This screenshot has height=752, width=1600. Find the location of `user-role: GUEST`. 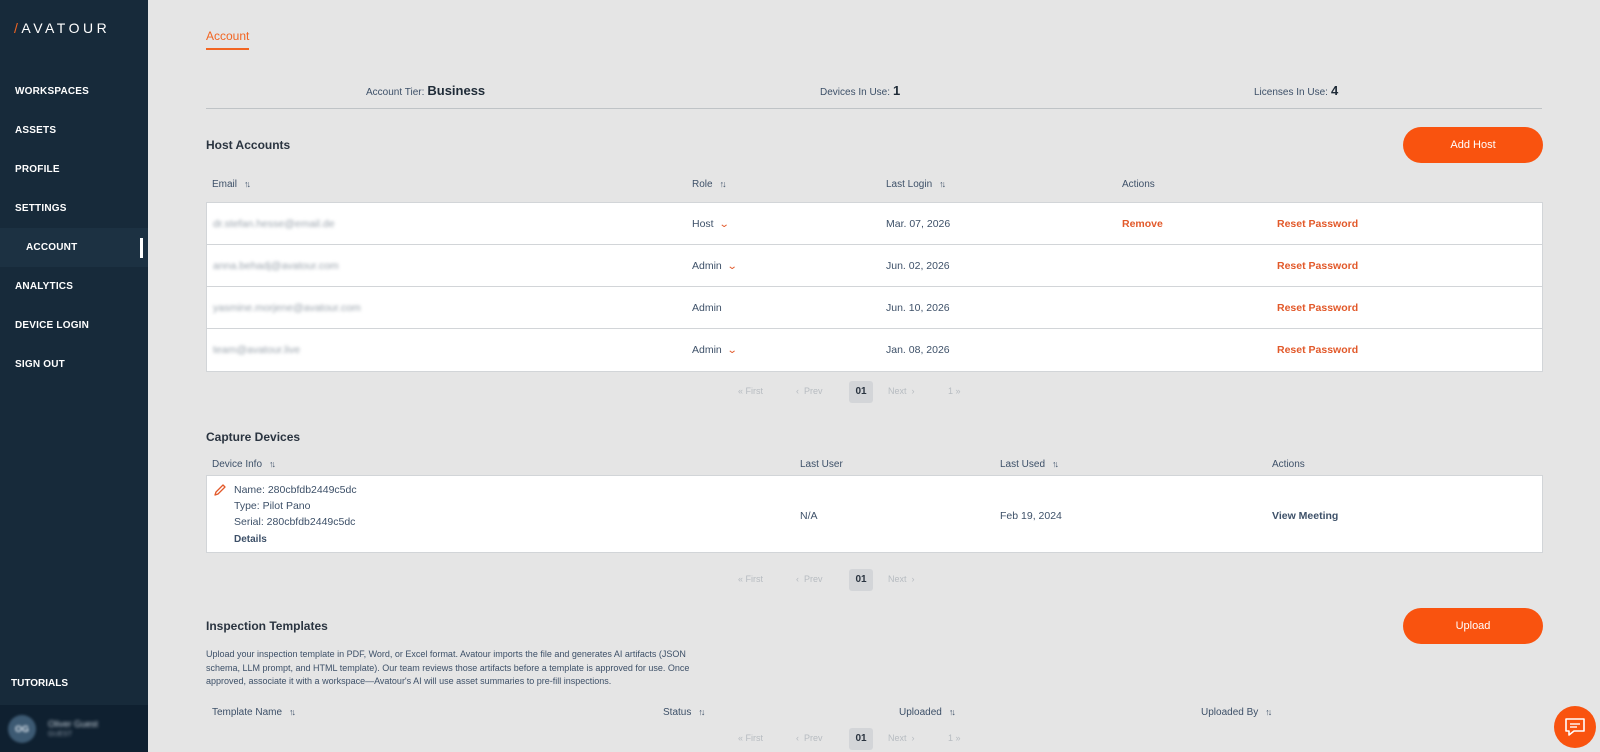

user-role: GUEST is located at coordinates (60, 734).